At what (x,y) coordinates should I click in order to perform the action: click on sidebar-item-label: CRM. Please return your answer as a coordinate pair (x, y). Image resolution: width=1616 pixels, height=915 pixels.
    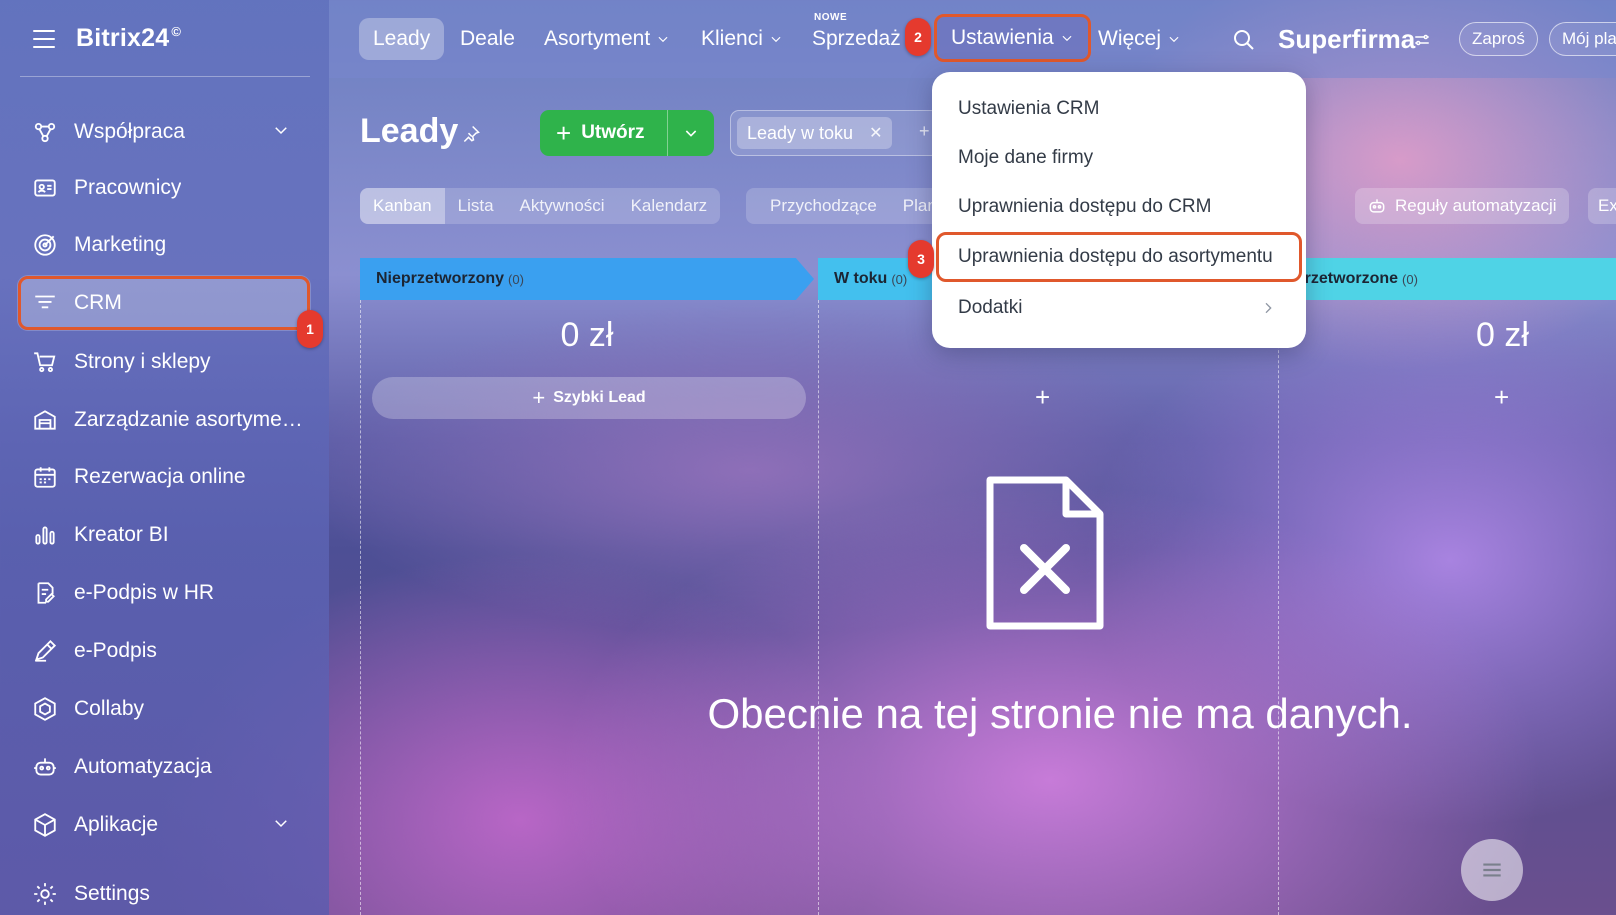
    Looking at the image, I should click on (98, 302).